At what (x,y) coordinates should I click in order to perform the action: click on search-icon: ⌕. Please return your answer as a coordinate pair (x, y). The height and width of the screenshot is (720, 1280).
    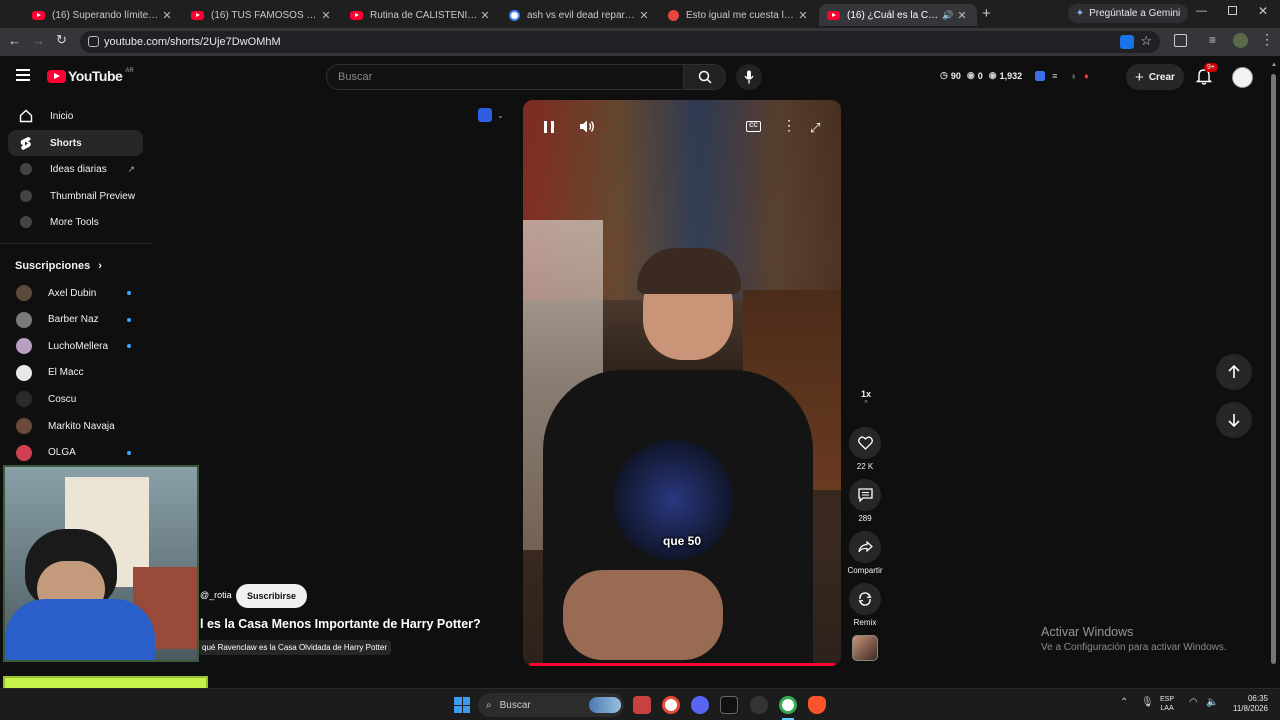
    Looking at the image, I should click on (489, 705).